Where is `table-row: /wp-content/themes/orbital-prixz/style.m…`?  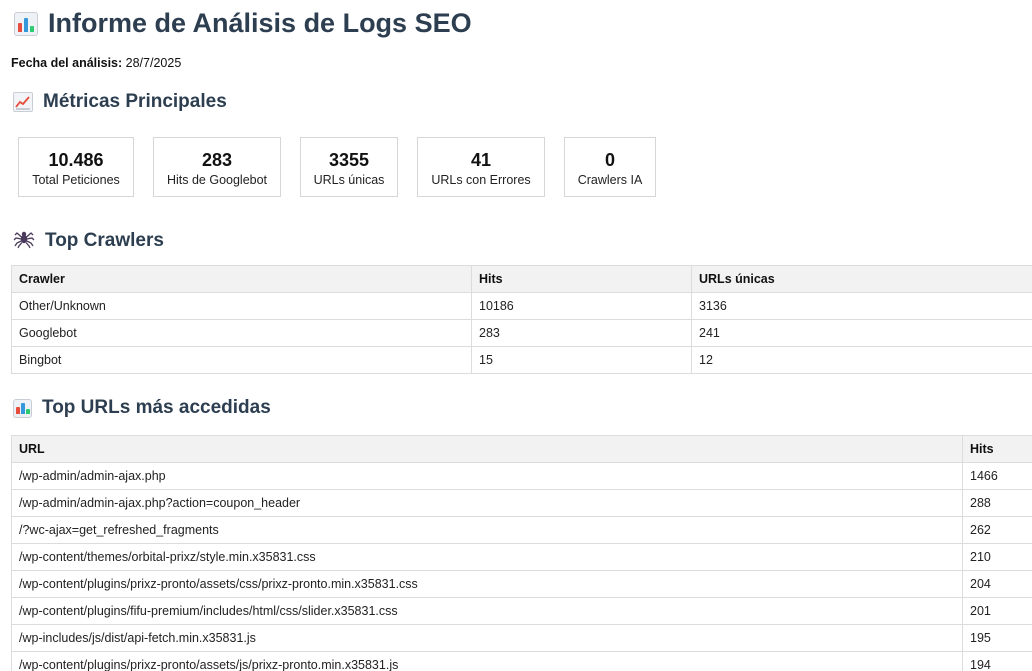
table-row: /wp-content/themes/orbital-prixz/style.m… is located at coordinates (521, 557).